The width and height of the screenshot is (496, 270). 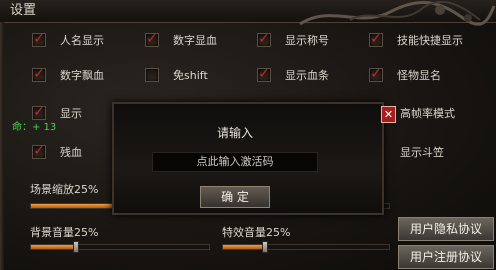 What do you see at coordinates (235, 162) in the screenshot?
I see `activation-code-input: 点此输入激活码` at bounding box center [235, 162].